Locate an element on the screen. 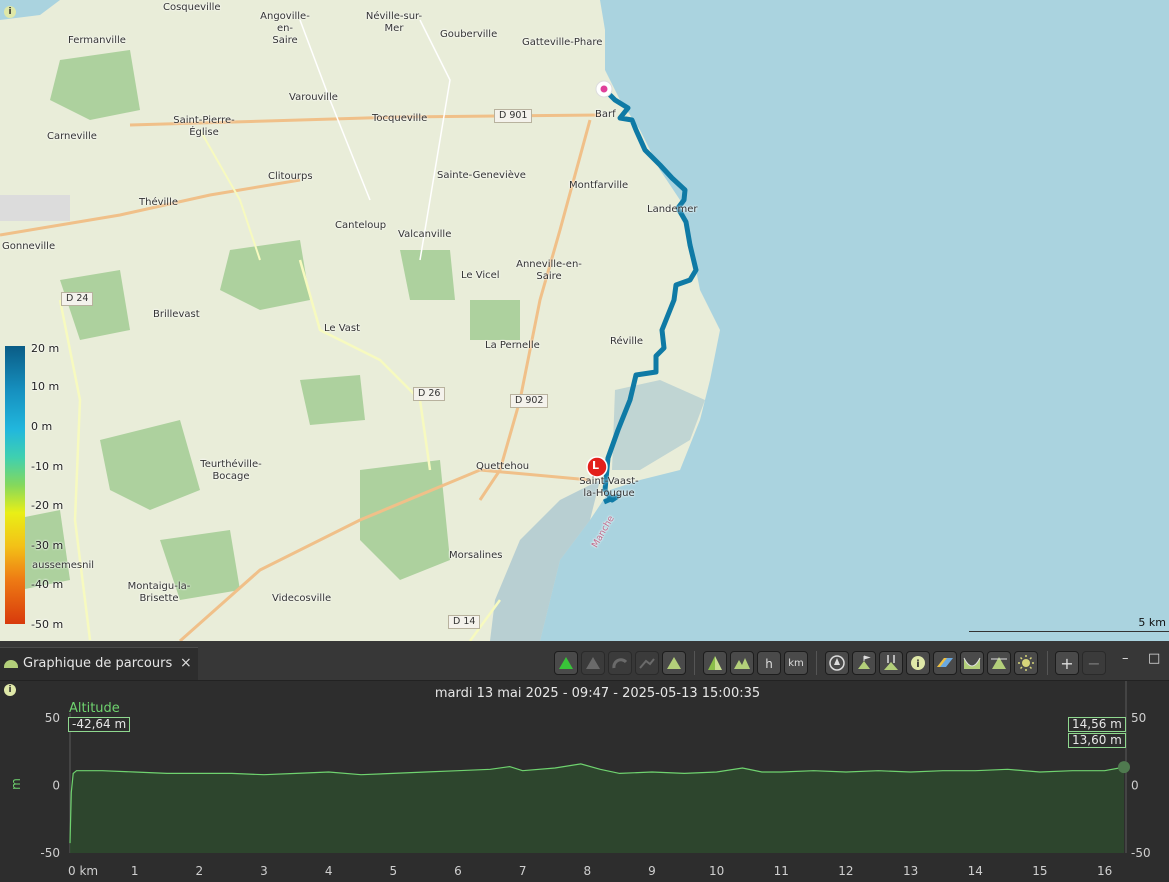 This screenshot has height=882, width=1169. tab-track-graph: Graphique de parcours × is located at coordinates (99, 663).